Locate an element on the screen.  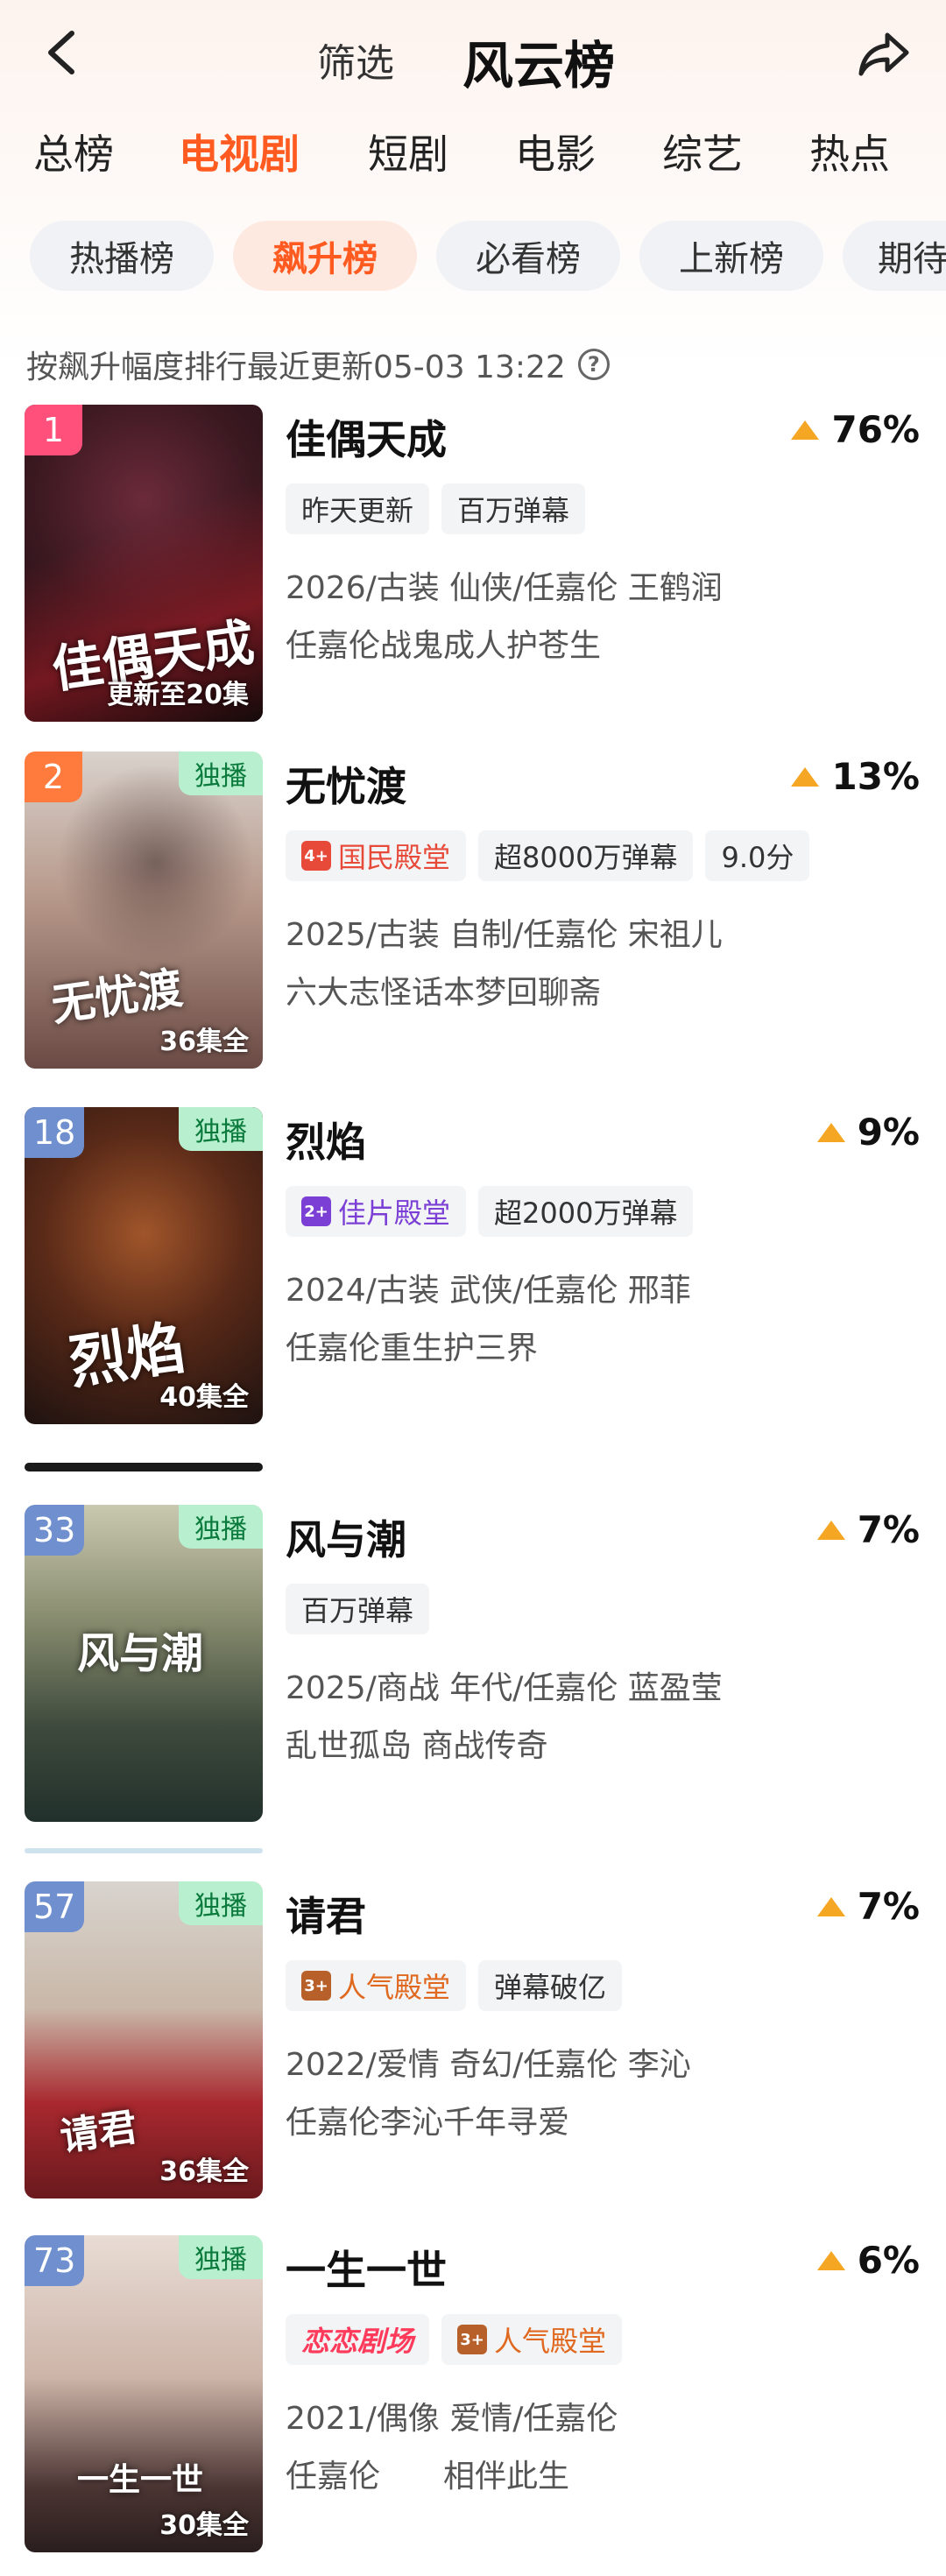
poster-title-art: 请君 is located at coordinates (98, 2132).